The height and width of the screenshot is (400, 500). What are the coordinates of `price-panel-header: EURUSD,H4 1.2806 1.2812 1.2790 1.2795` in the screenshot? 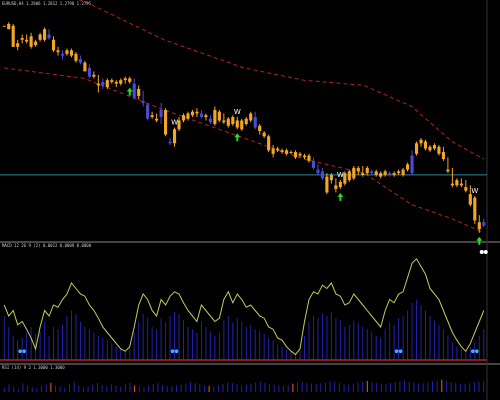 It's located at (47, 3).